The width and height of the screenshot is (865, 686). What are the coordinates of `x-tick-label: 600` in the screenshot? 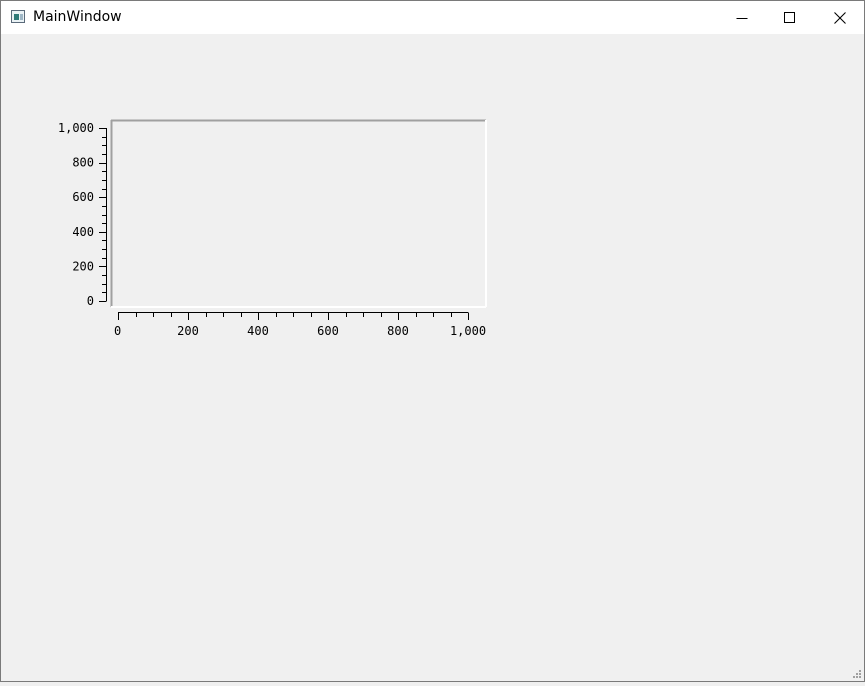 It's located at (328, 331).